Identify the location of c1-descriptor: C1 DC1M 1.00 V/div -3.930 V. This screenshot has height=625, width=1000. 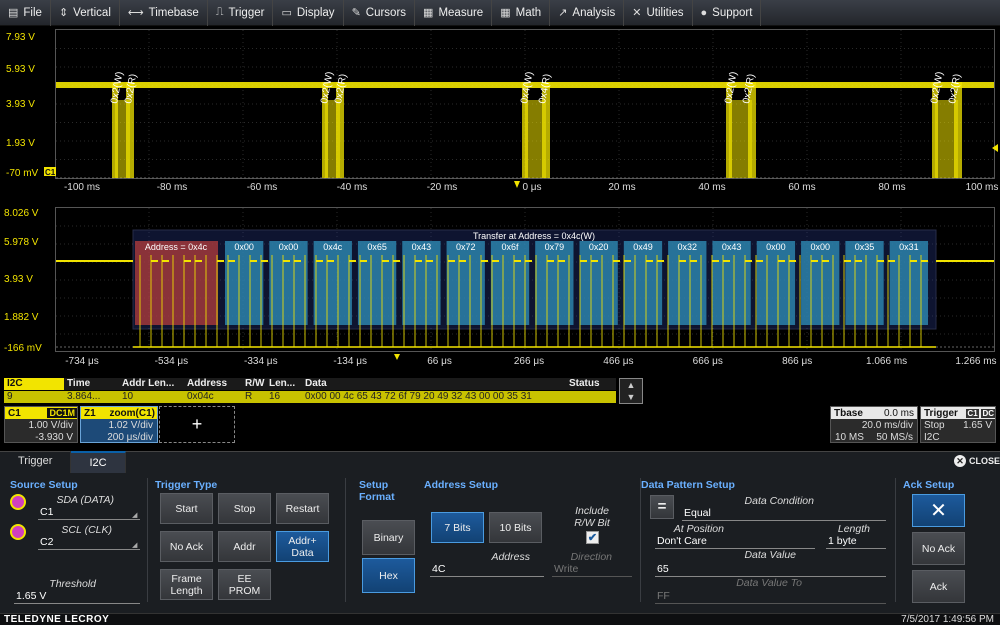
(41, 424).